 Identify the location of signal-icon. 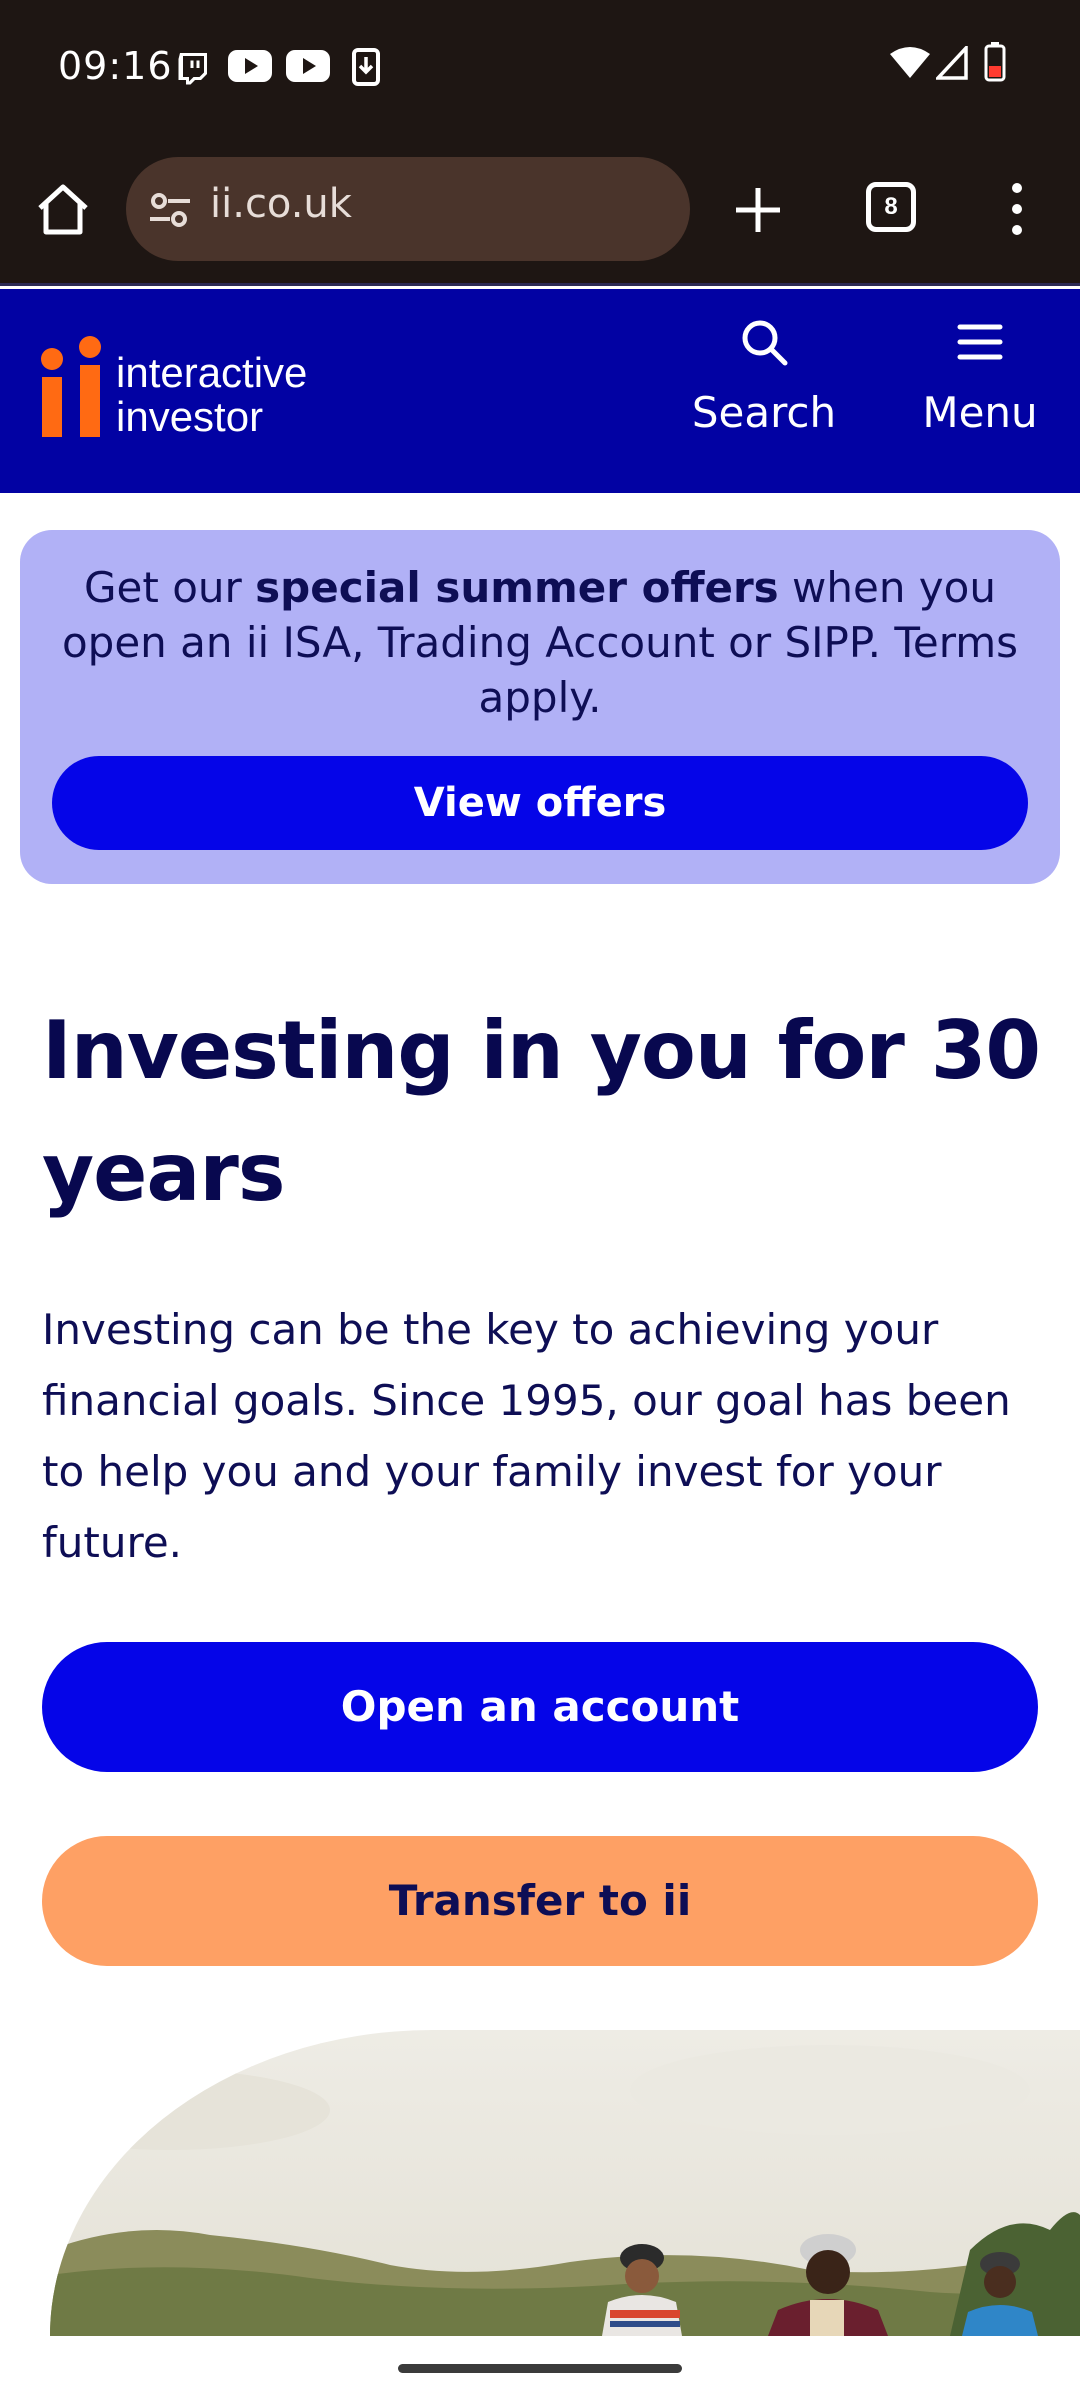
(950, 64).